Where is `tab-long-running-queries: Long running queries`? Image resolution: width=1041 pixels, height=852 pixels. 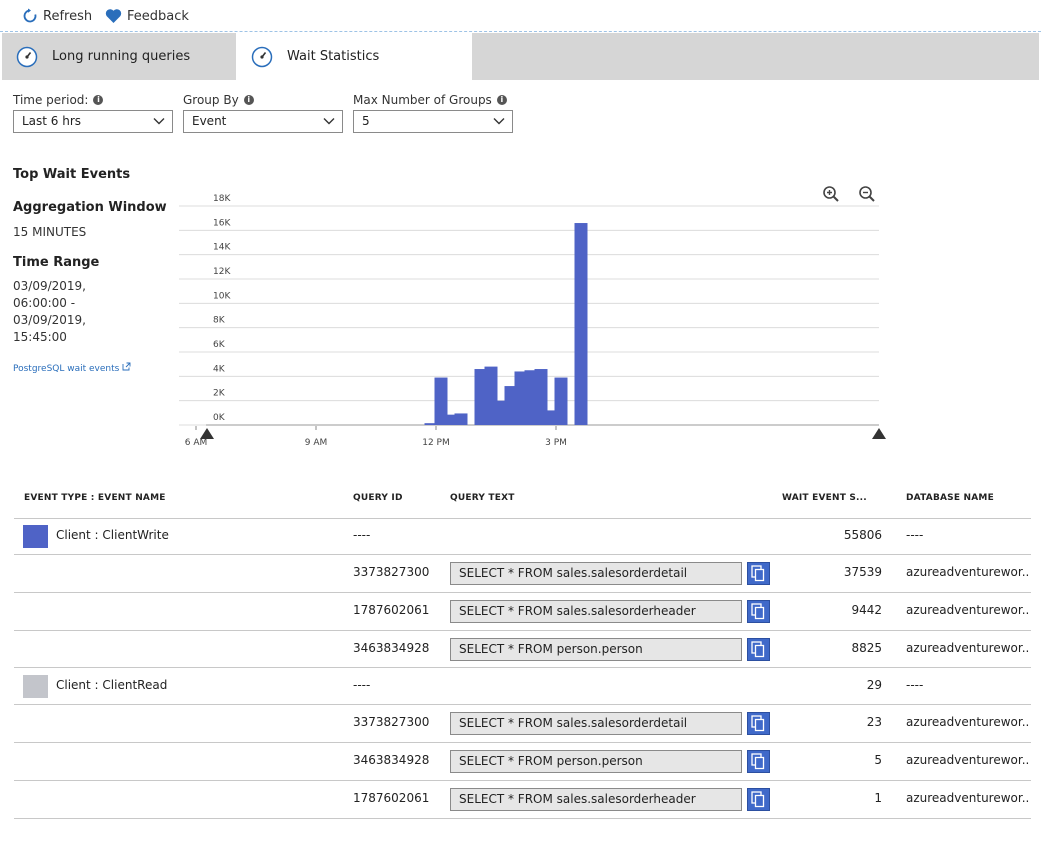
tab-long-running-queries: Long running queries is located at coordinates (125, 56).